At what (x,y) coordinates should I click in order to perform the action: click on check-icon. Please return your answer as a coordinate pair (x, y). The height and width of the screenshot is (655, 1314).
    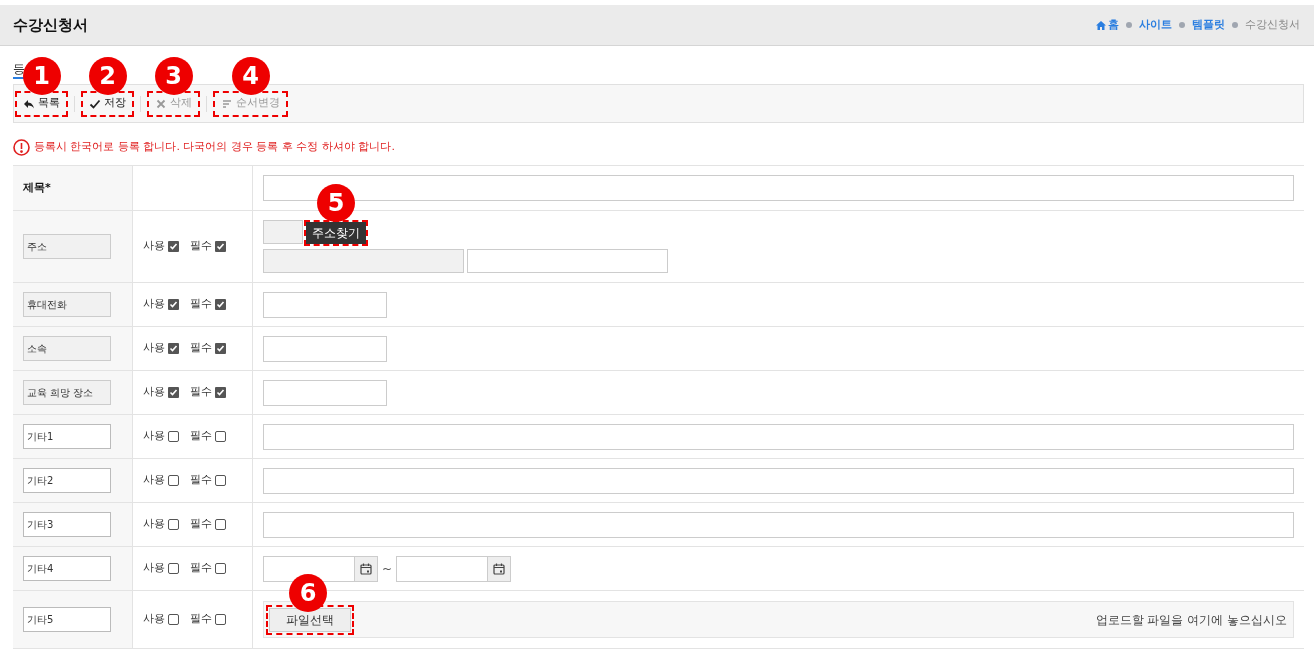
    Looking at the image, I should click on (95, 103).